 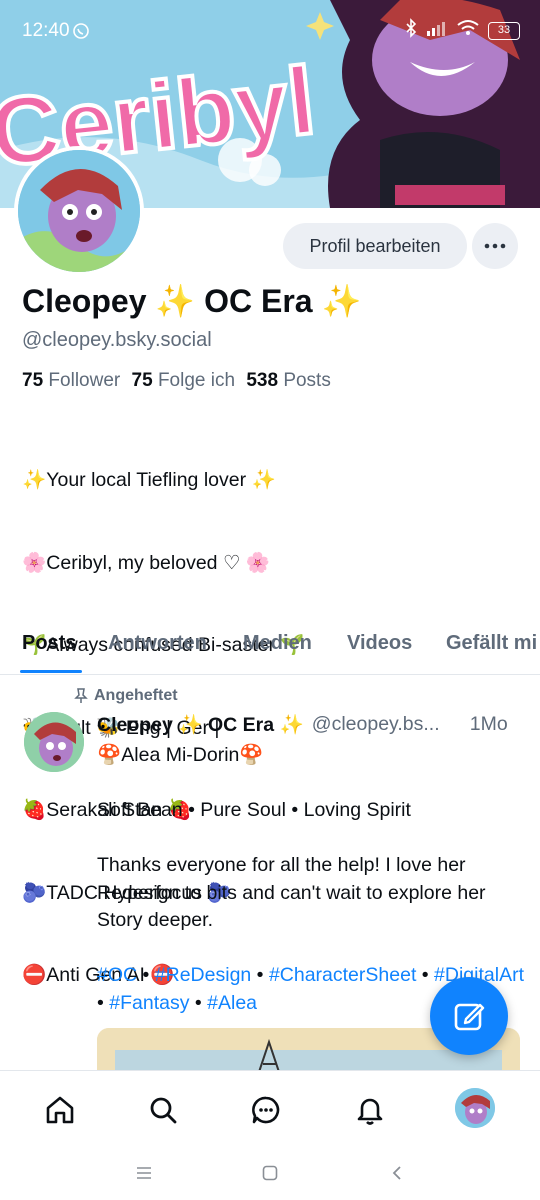 I want to click on back-chevron-icon, so click(x=396, y=1173).